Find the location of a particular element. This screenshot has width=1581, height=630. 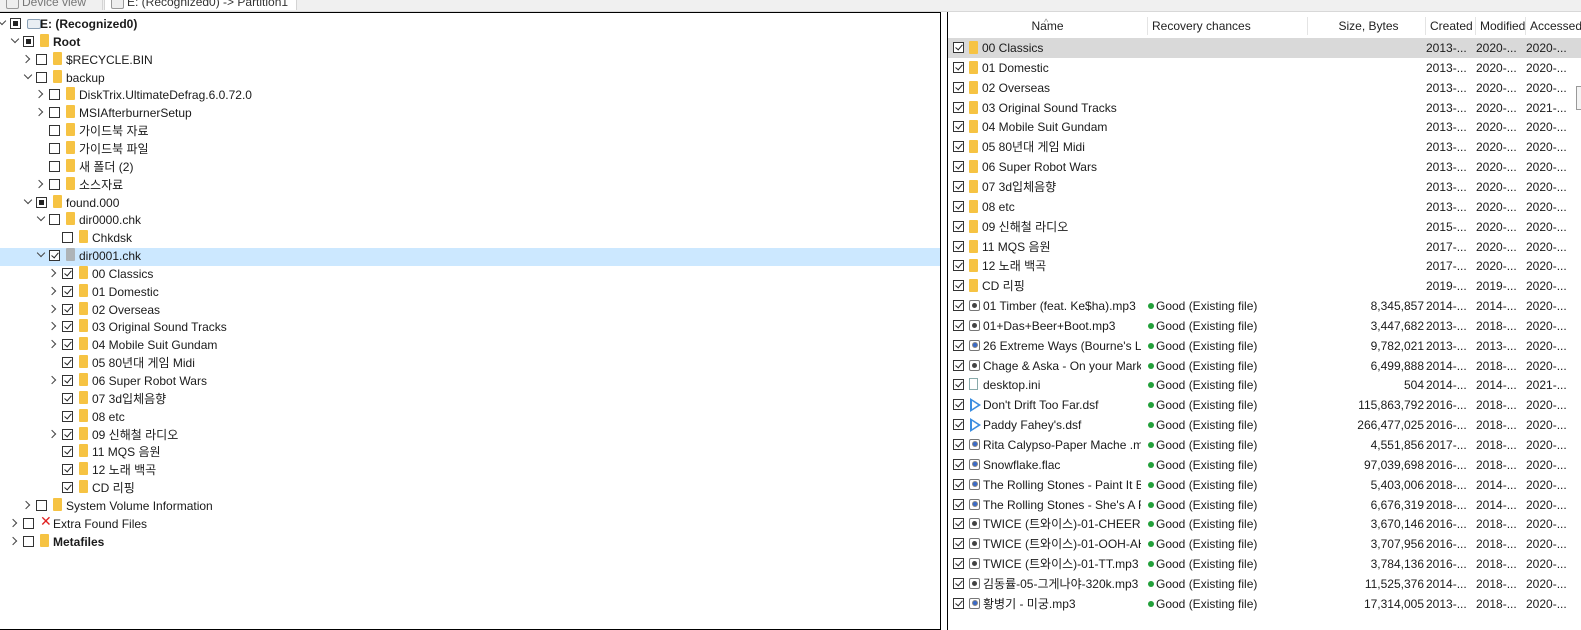

tree-node: 소스자료 is located at coordinates (470, 185).